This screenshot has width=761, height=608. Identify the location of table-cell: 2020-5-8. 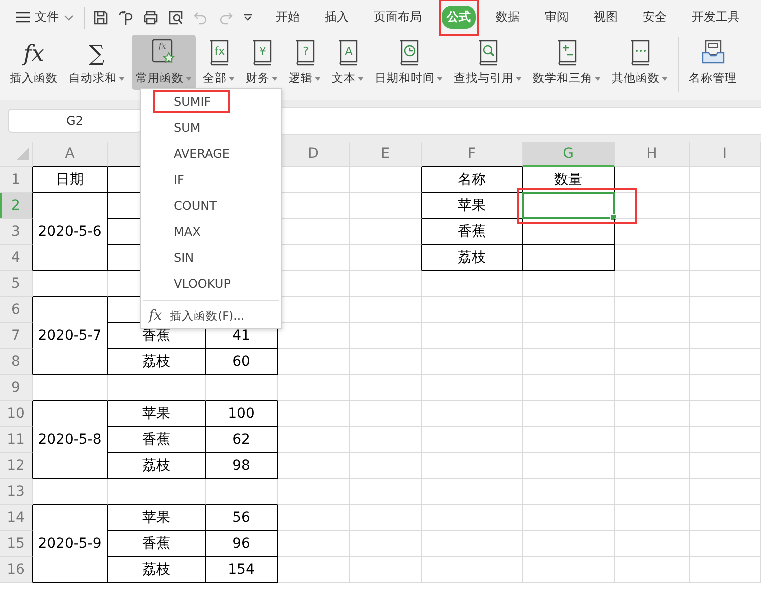
(70, 440).